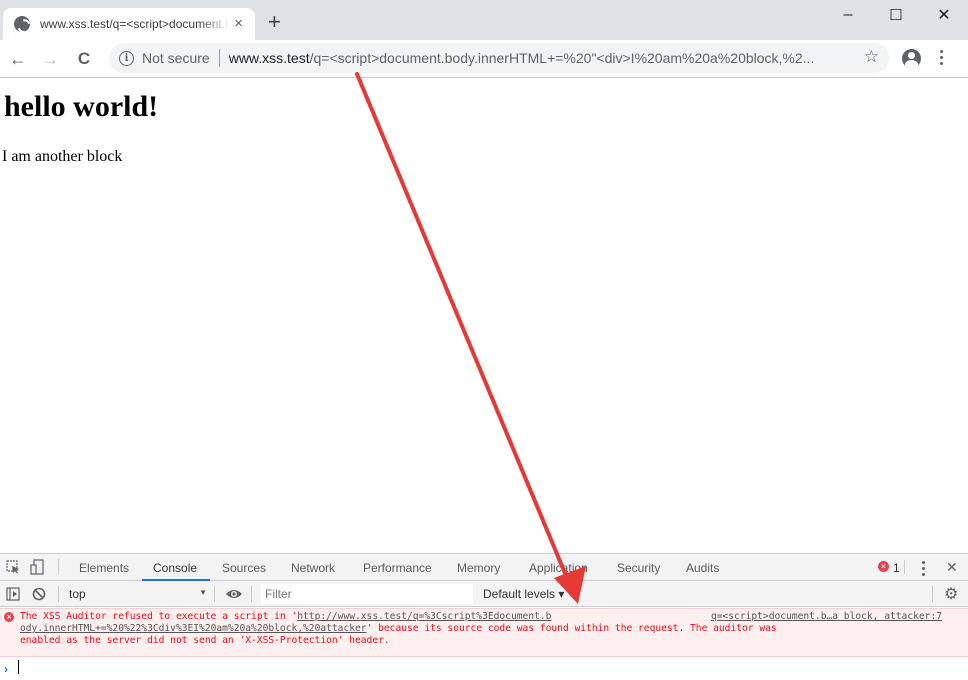 The height and width of the screenshot is (680, 968). What do you see at coordinates (18, 667) in the screenshot?
I see `console-input-caret` at bounding box center [18, 667].